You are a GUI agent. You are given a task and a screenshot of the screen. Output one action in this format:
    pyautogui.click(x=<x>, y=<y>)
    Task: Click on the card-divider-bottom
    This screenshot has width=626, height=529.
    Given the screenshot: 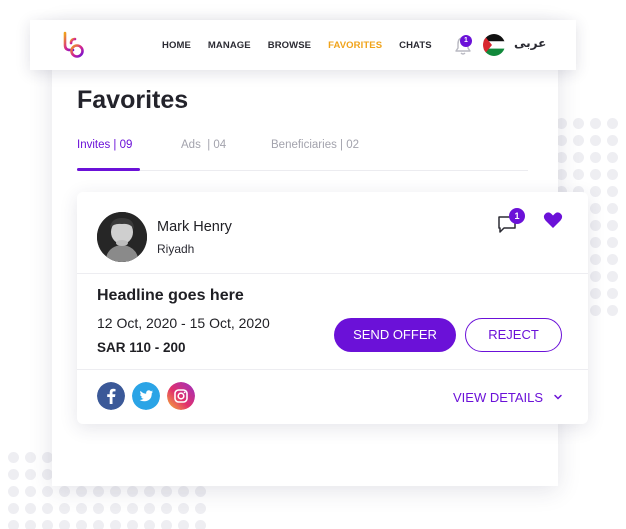 What is the action you would take?
    pyautogui.click(x=332, y=369)
    